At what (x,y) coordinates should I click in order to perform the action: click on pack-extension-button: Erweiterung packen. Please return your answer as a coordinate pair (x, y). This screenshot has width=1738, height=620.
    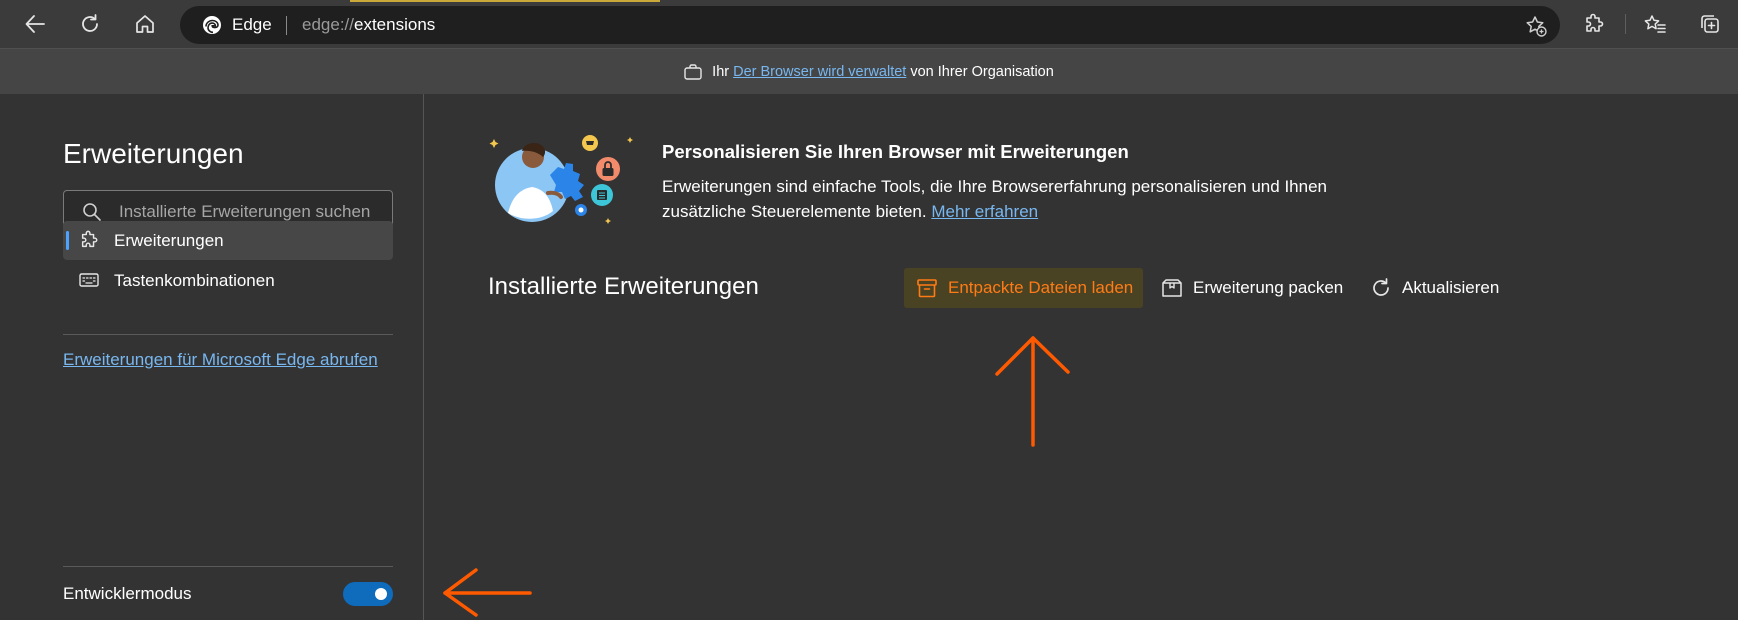
    Looking at the image, I should click on (1252, 288).